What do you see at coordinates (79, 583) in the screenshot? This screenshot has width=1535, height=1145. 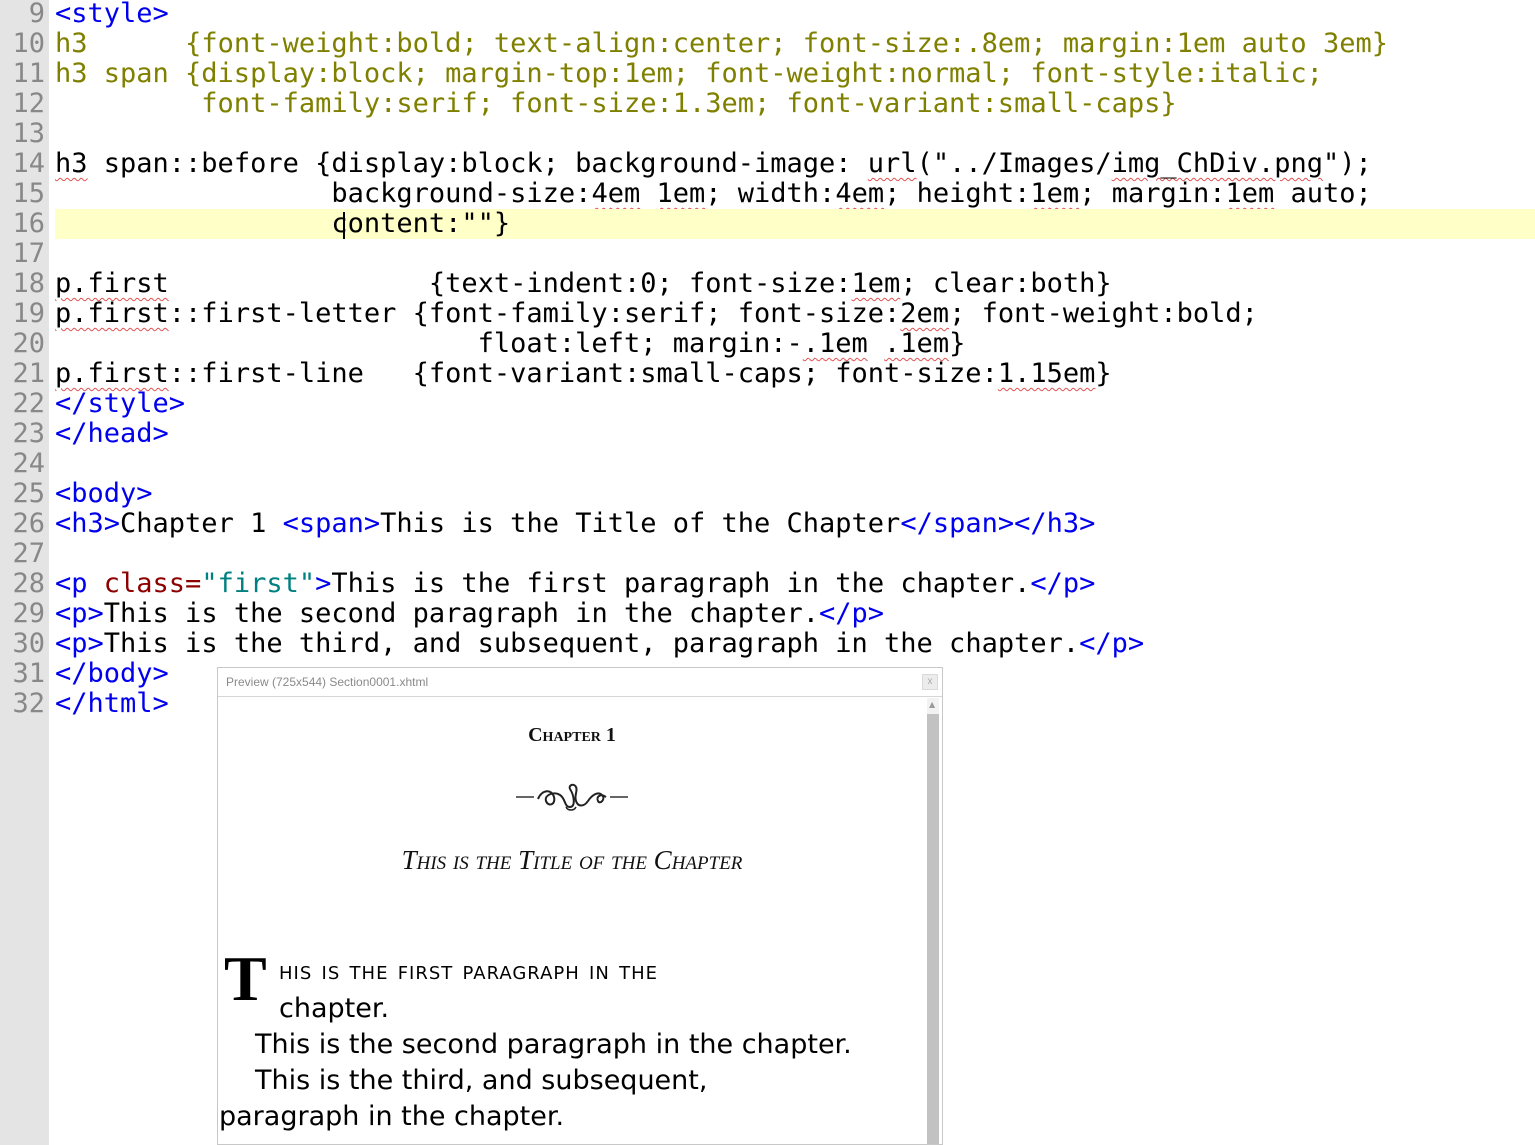 I see `code-token: <p` at bounding box center [79, 583].